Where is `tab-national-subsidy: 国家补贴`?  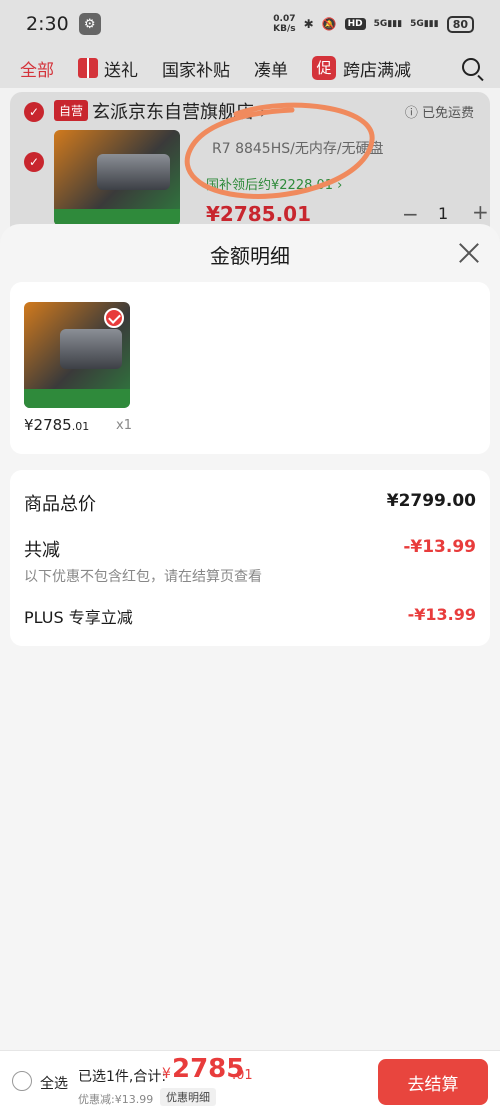 tab-national-subsidy: 国家补贴 is located at coordinates (196, 68).